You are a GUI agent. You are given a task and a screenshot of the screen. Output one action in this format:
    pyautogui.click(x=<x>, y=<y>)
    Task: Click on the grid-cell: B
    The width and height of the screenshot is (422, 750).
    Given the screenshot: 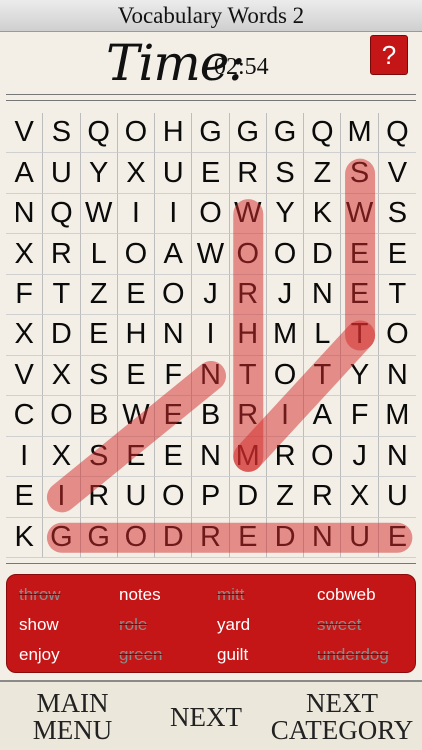 What is the action you would take?
    pyautogui.click(x=99, y=416)
    